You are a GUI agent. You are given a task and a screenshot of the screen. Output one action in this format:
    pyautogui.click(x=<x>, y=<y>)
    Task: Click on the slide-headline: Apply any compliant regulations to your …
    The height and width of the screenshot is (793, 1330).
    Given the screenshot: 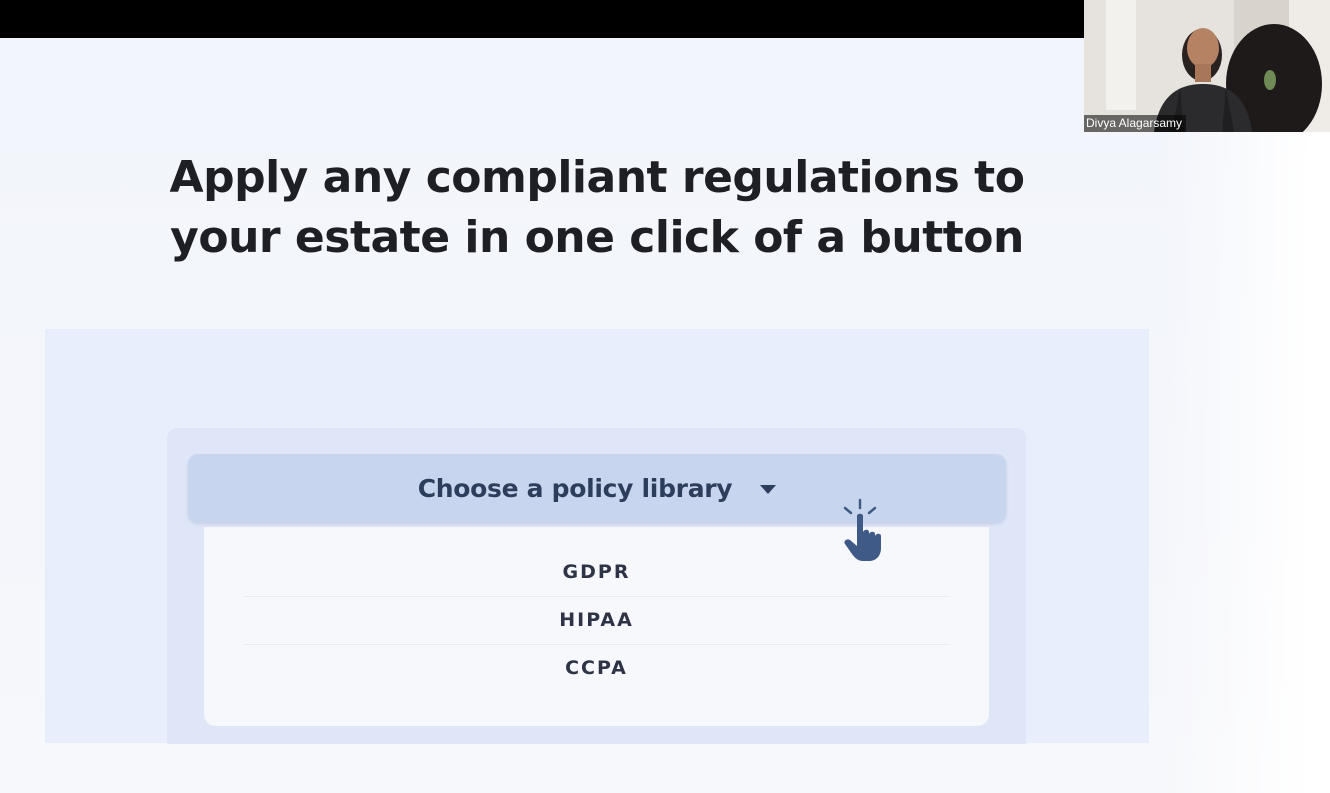 What is the action you would take?
    pyautogui.click(x=597, y=208)
    